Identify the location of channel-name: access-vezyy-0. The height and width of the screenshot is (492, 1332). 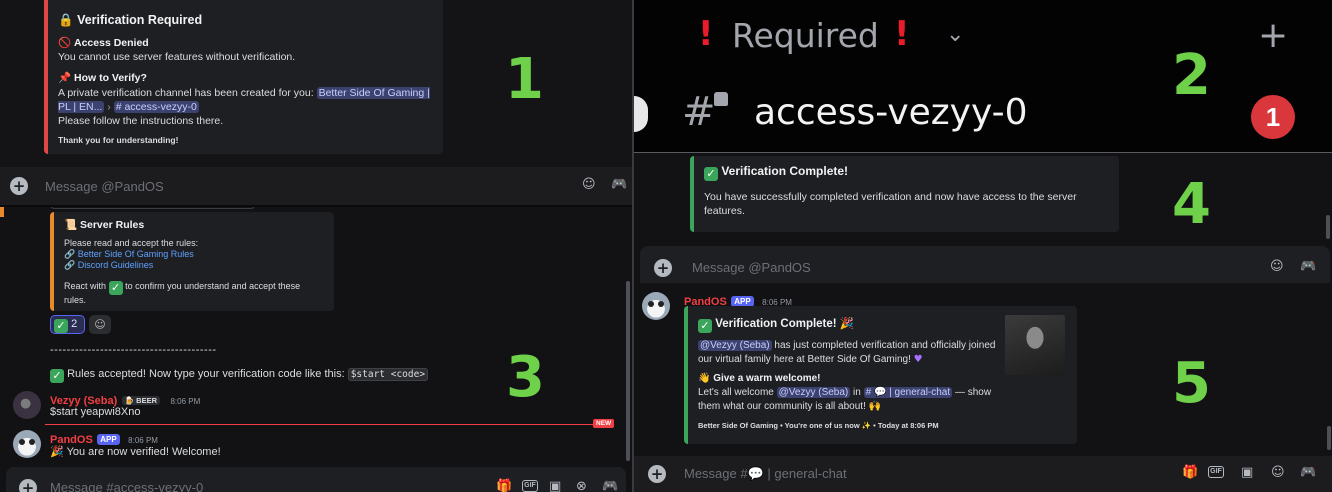
(891, 112).